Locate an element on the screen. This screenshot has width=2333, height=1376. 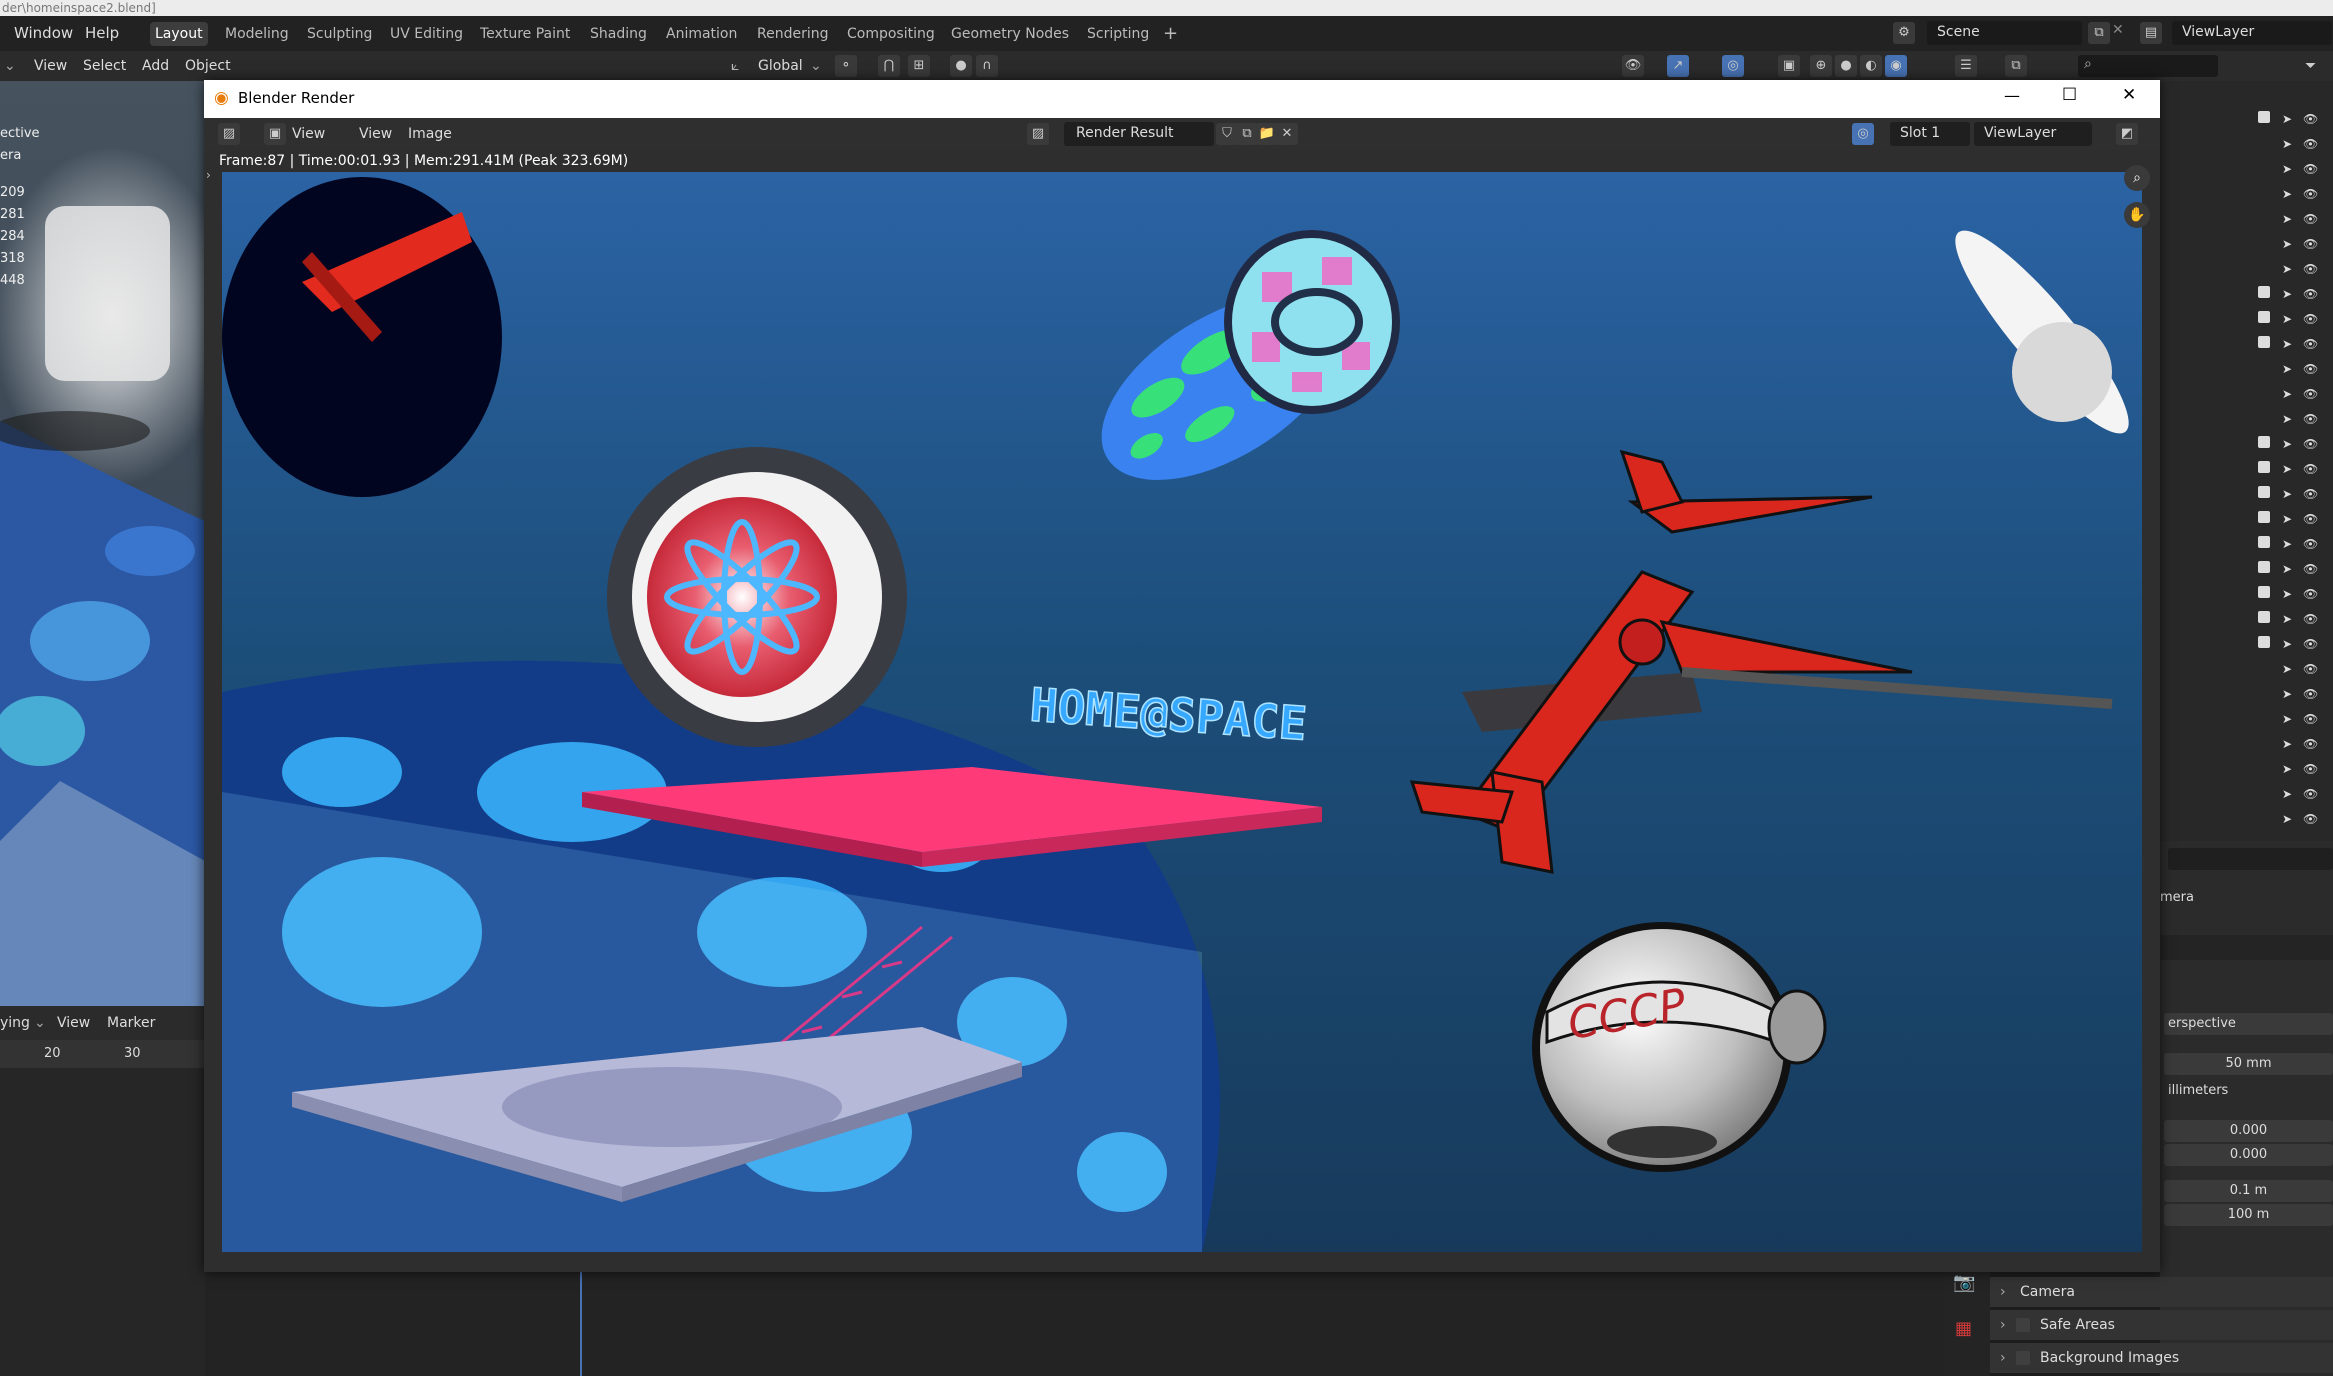
timeline-menu-view: View is located at coordinates (73, 1023).